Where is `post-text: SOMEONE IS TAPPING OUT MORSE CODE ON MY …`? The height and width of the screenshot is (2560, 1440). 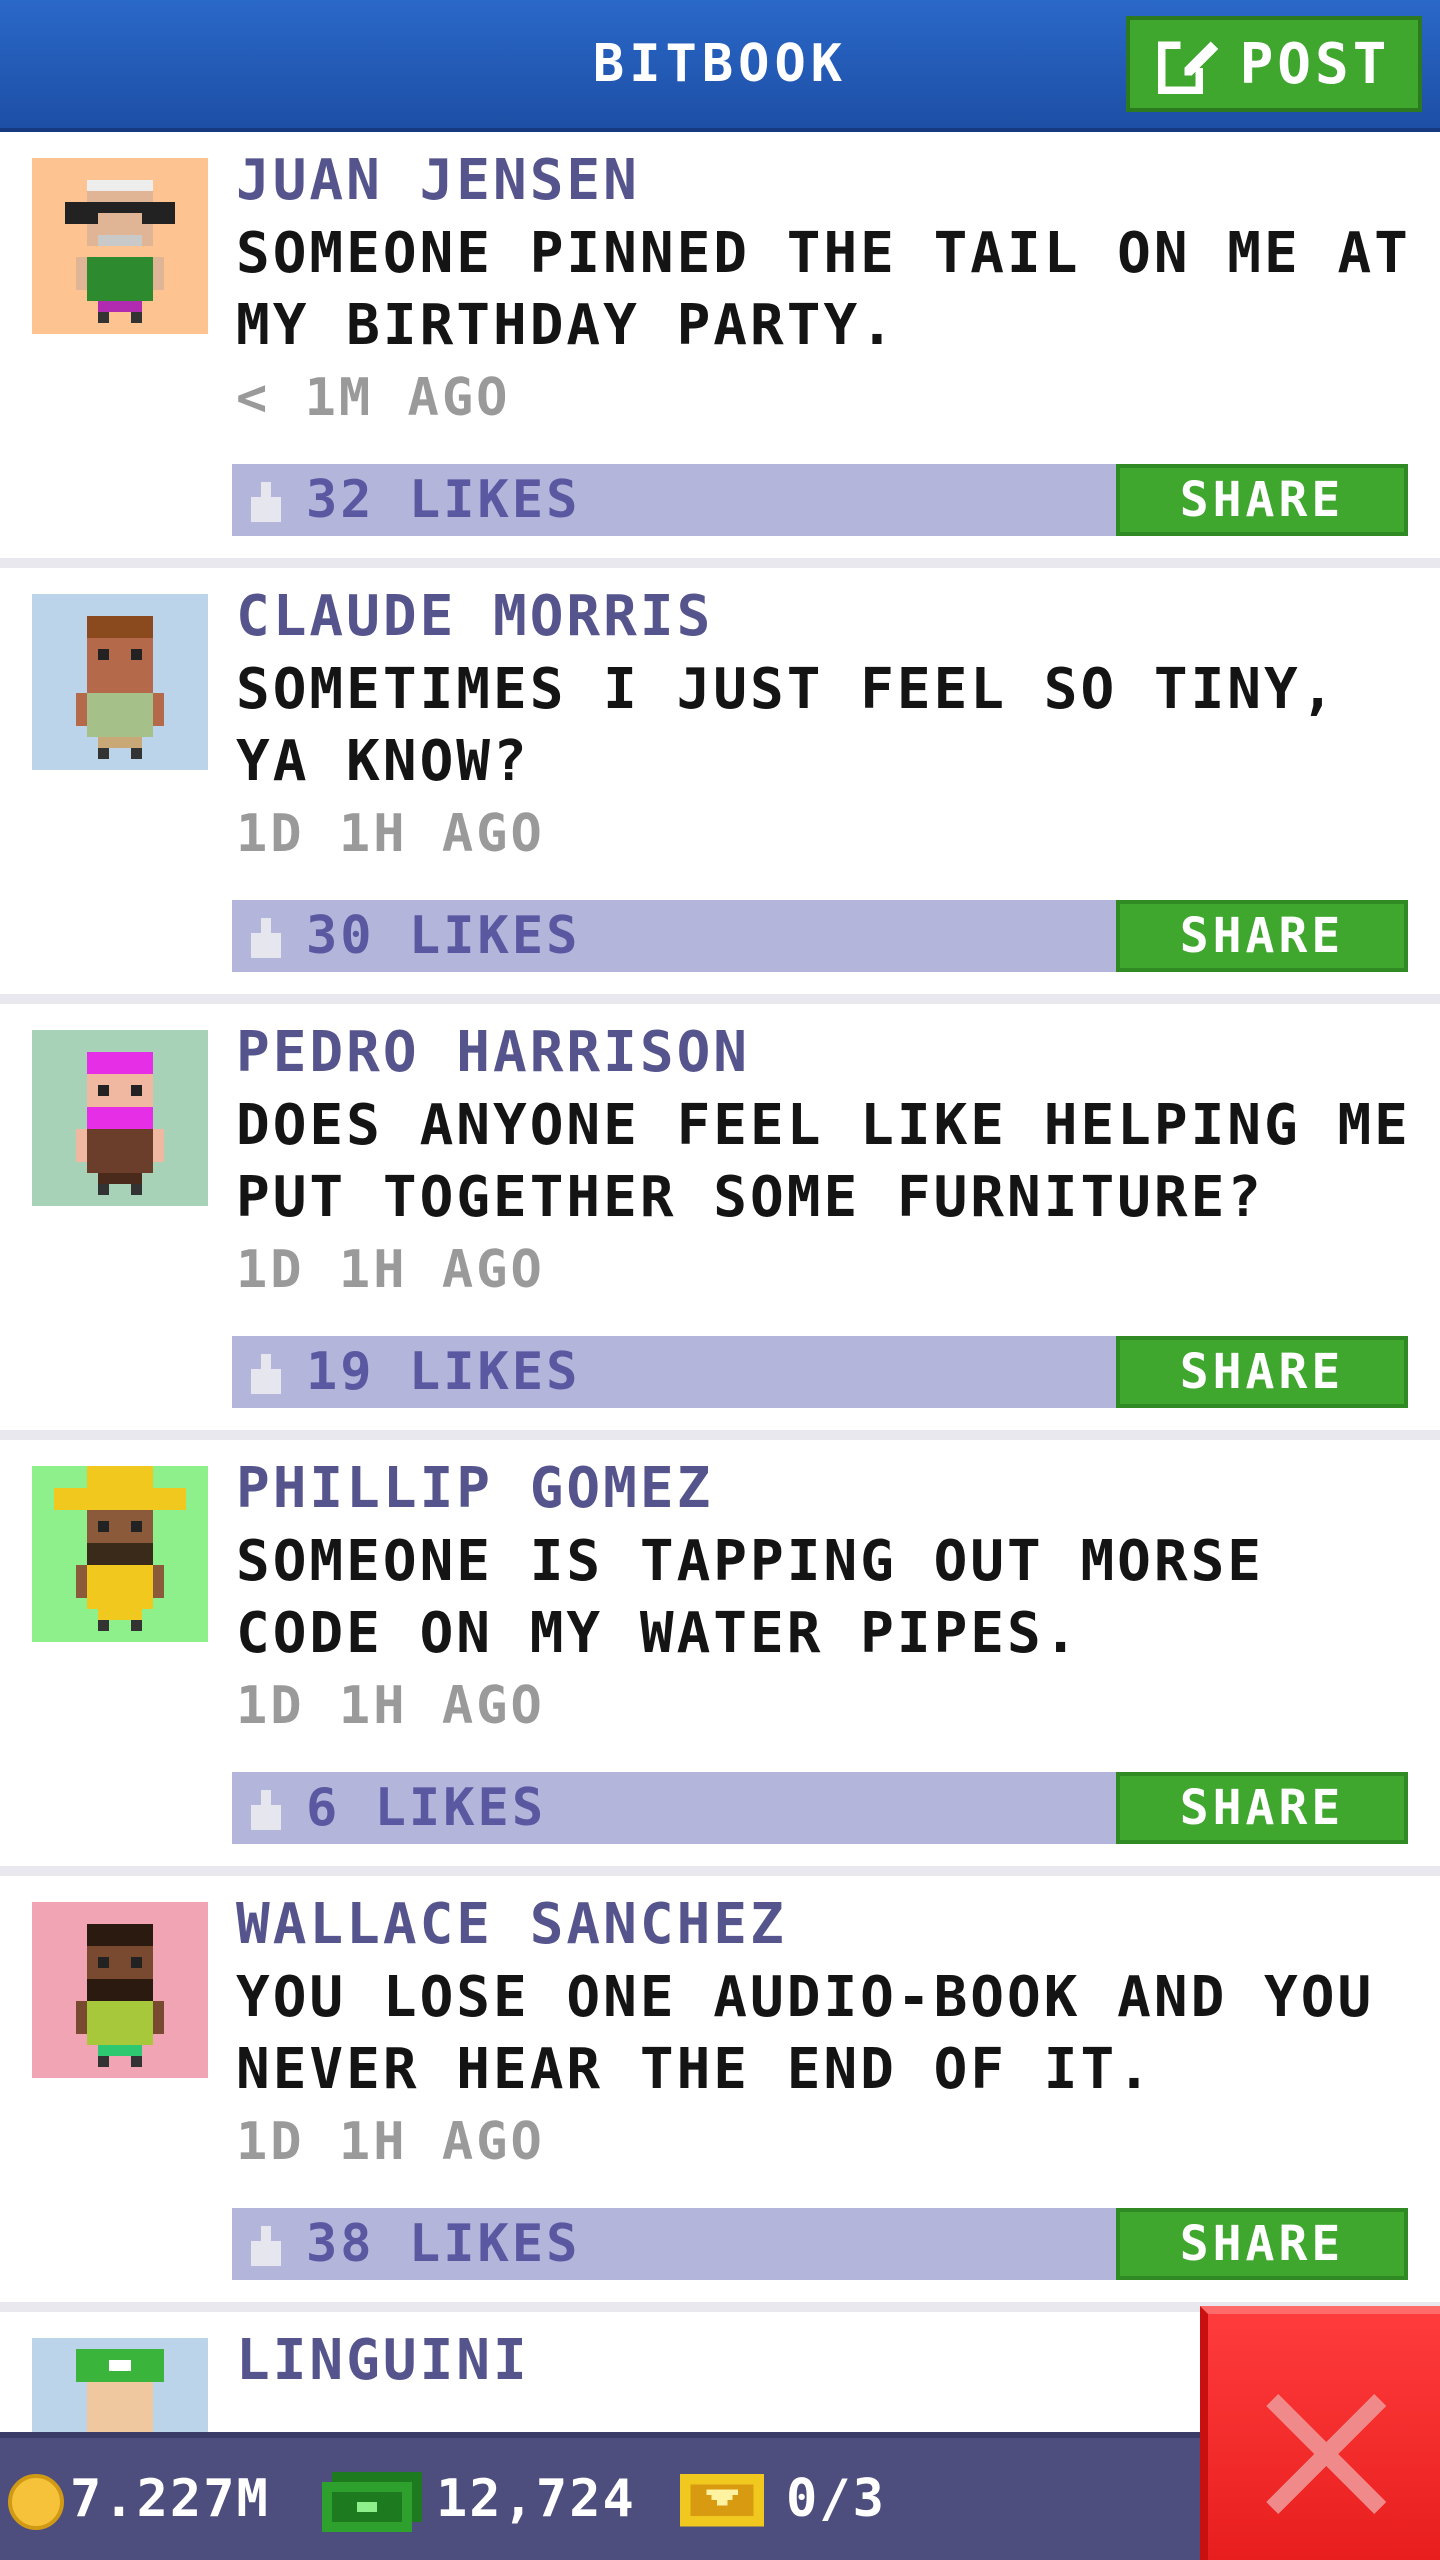 post-text: SOMEONE IS TAPPING OUT MORSE CODE ON MY … is located at coordinates (750, 1597).